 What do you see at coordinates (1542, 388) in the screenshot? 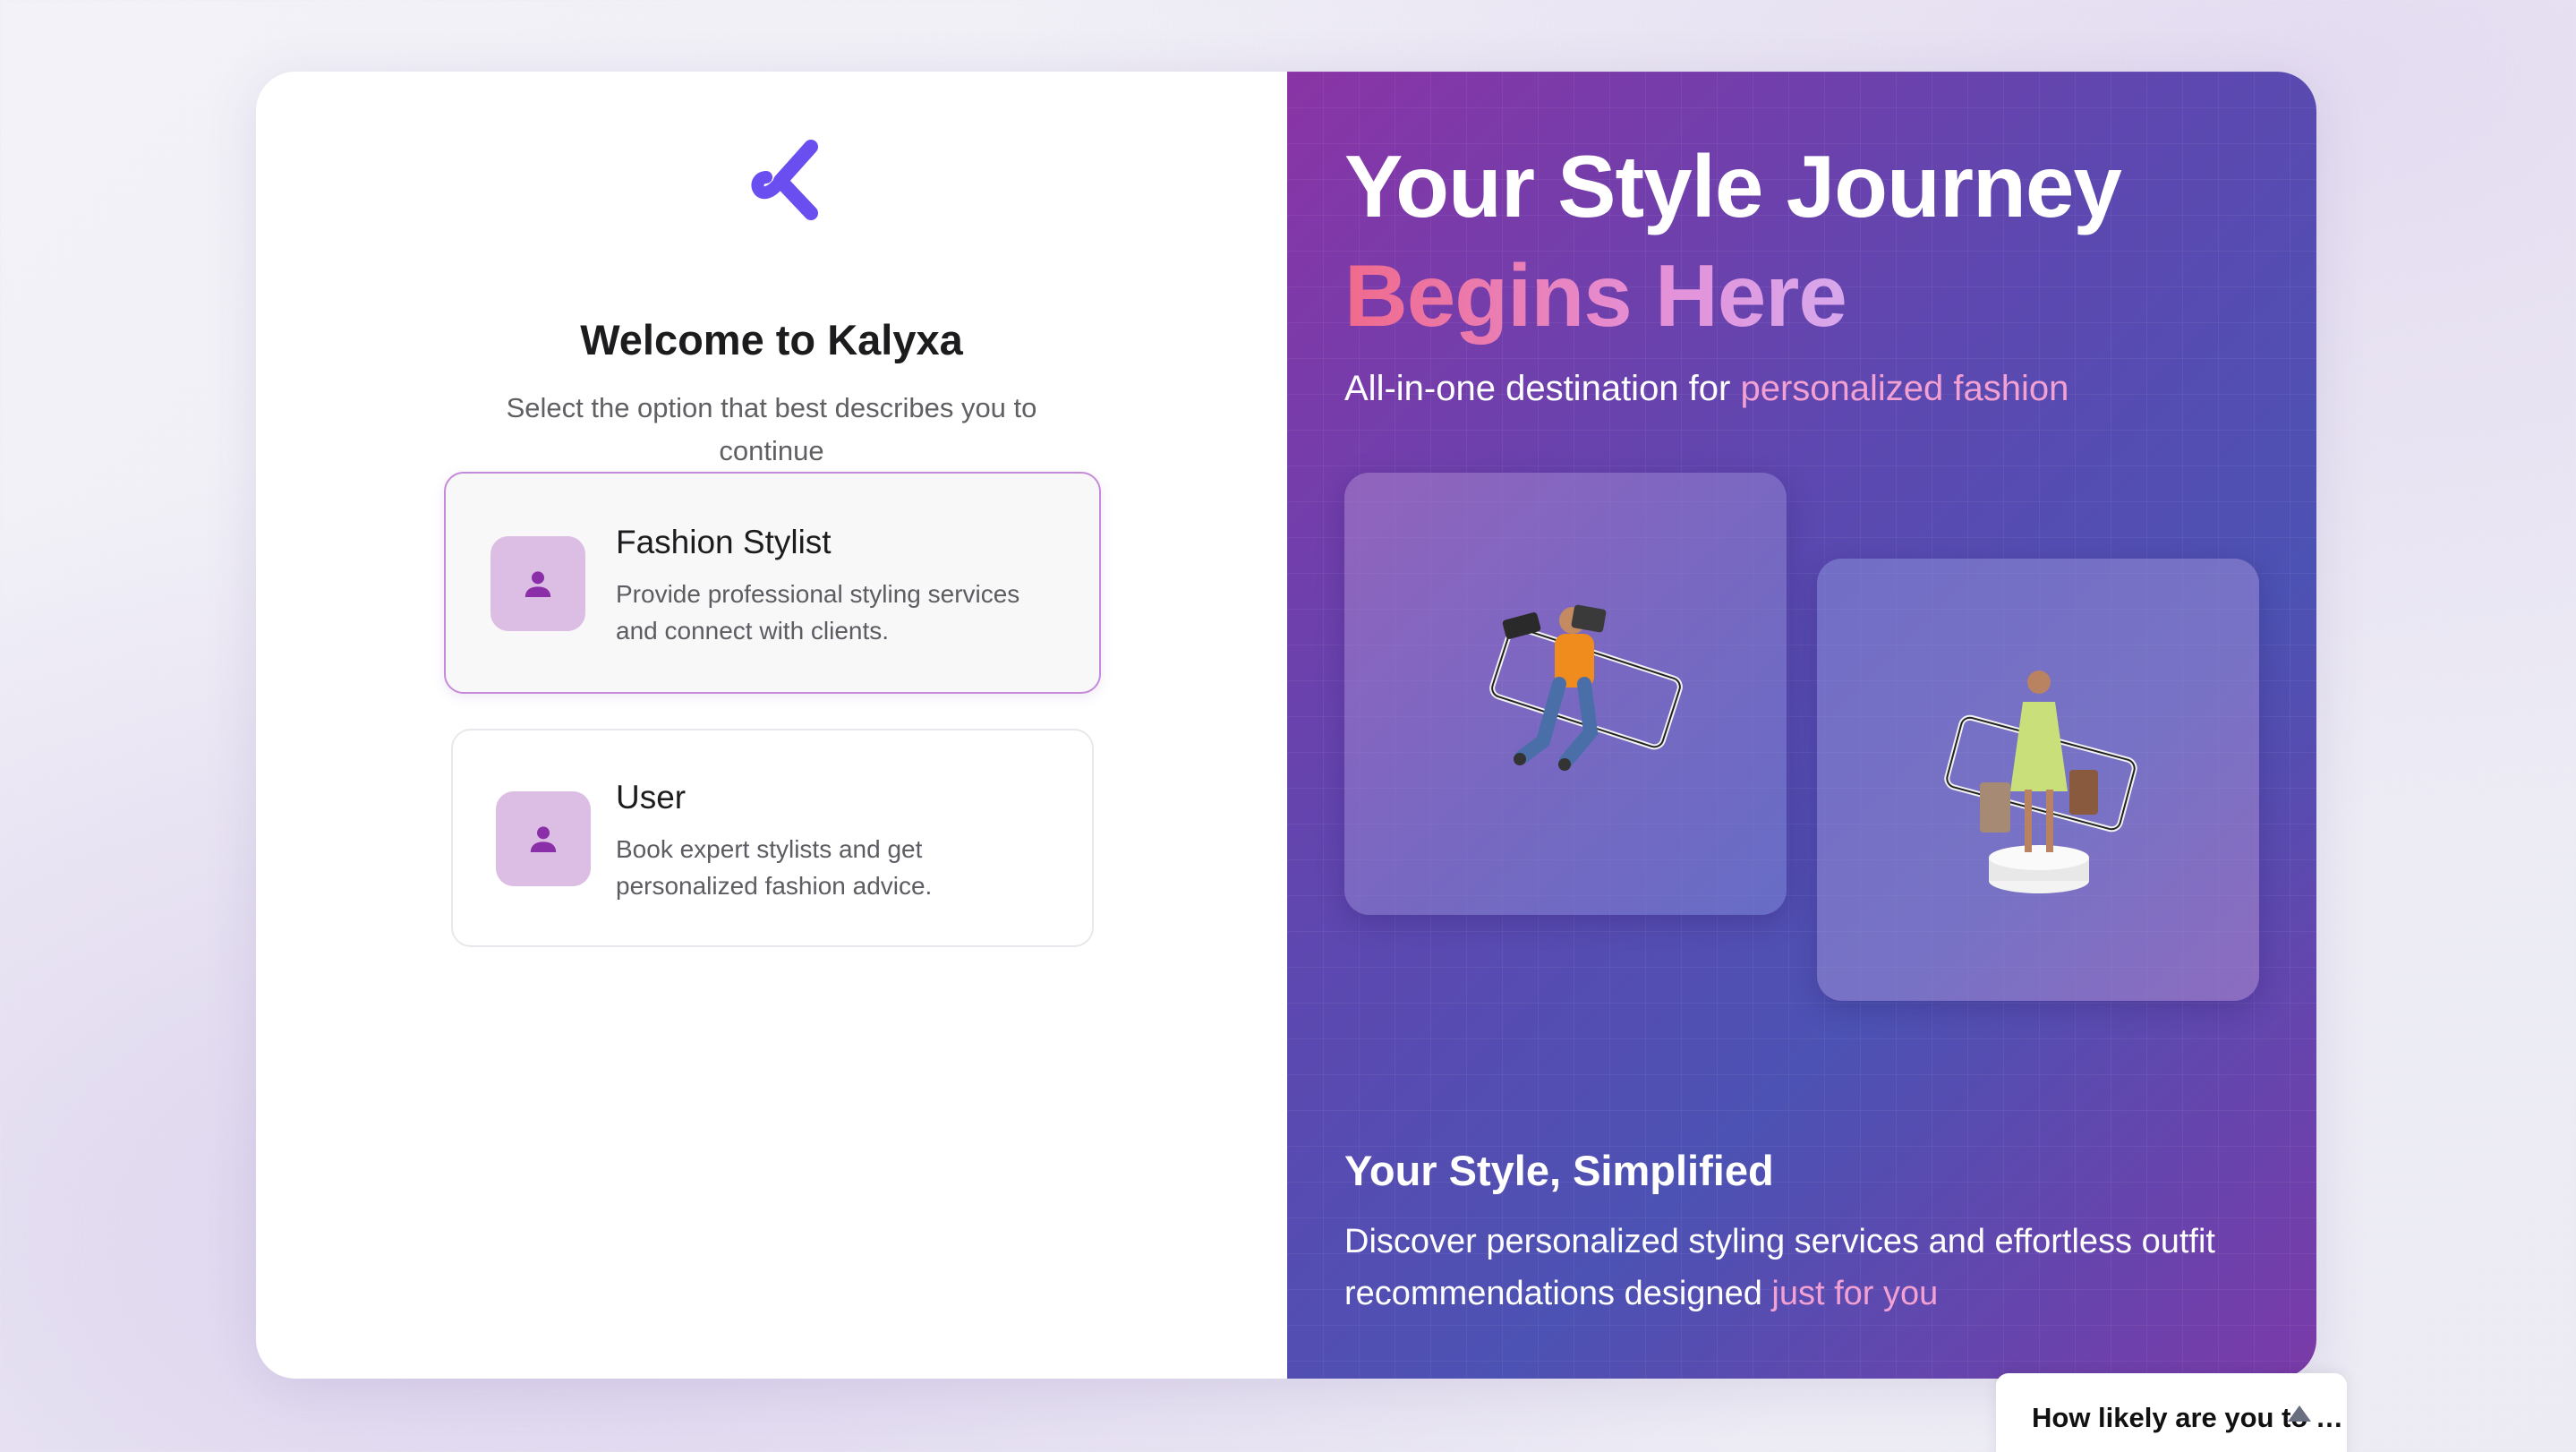
I see `tagline-text: All-in-one destination for` at bounding box center [1542, 388].